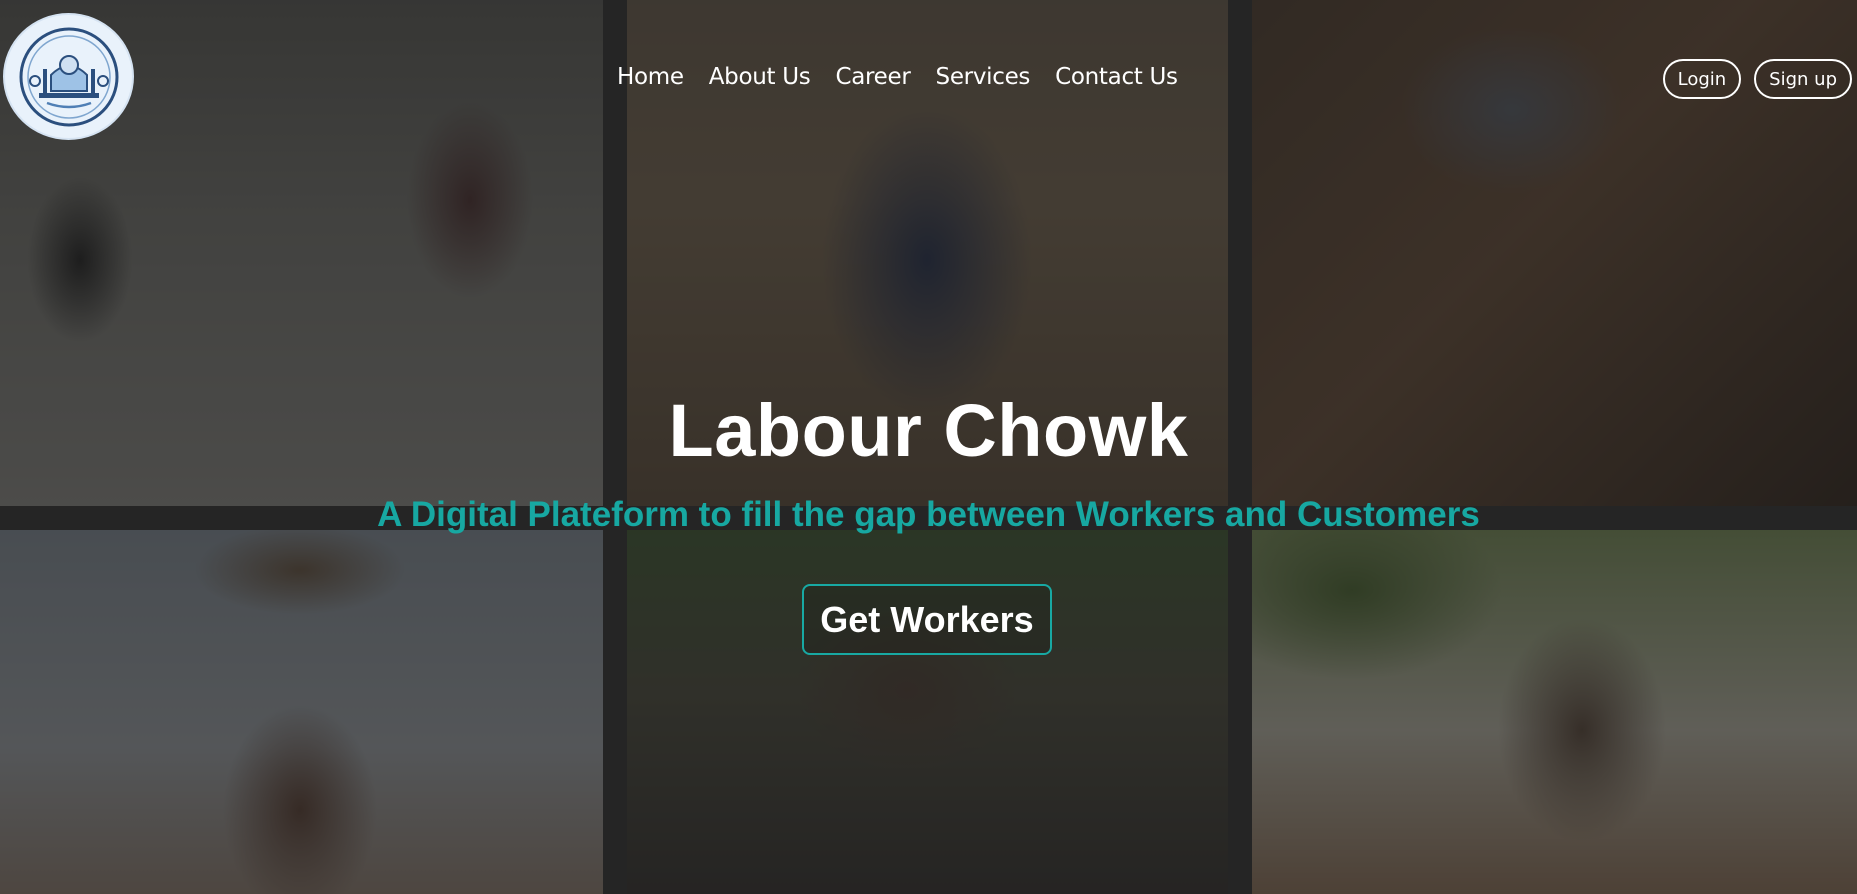 This screenshot has height=894, width=1857. I want to click on logo, so click(68, 76).